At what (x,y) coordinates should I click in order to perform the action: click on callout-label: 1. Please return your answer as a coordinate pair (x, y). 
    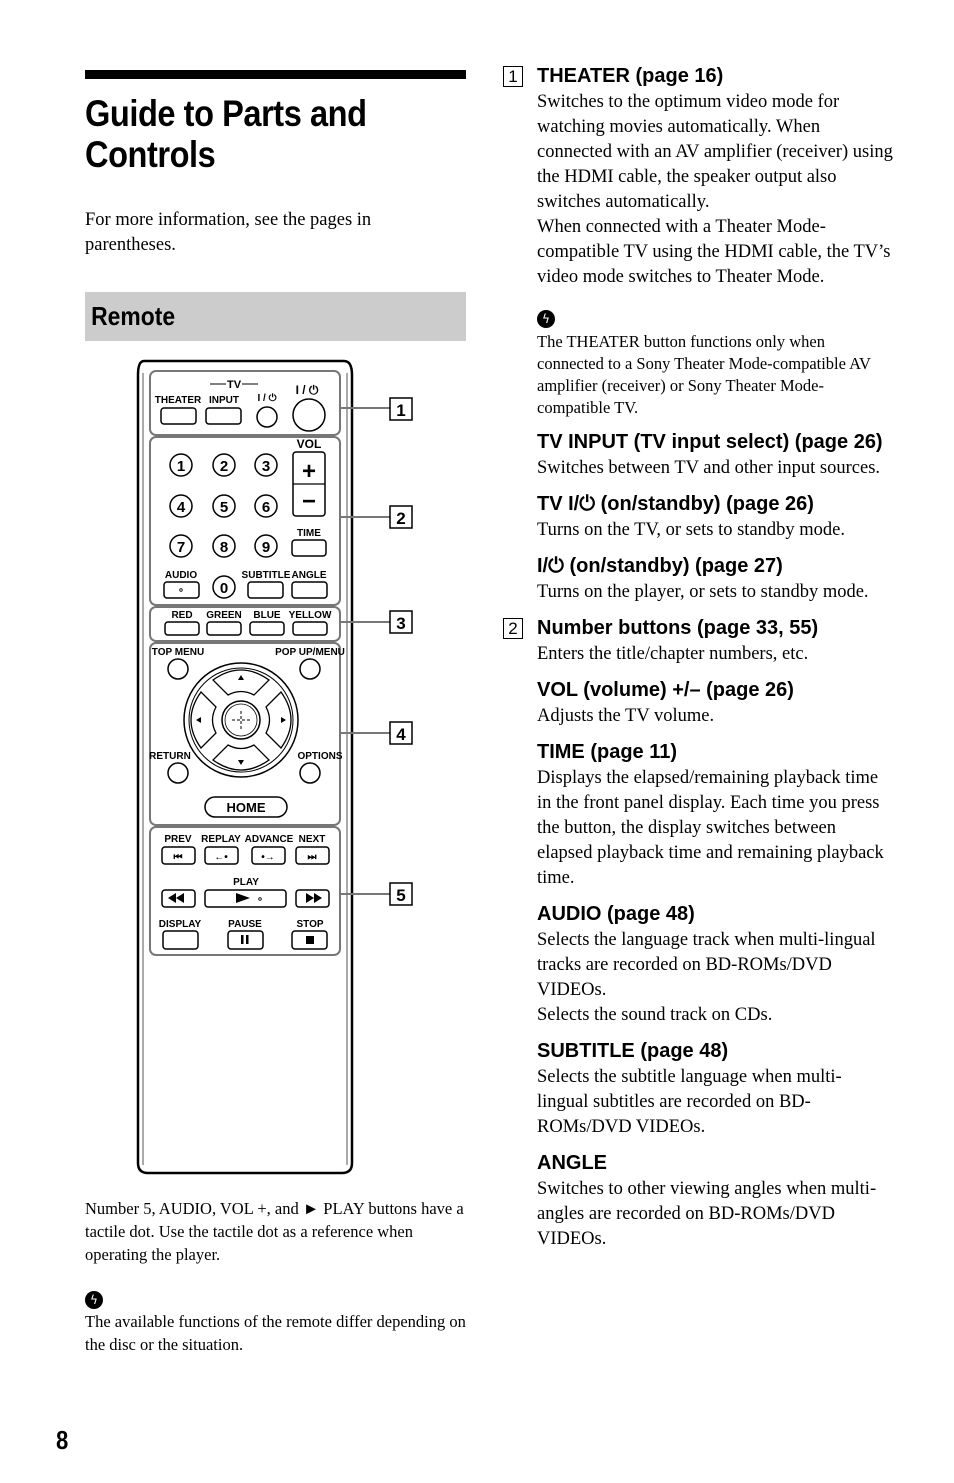
    Looking at the image, I should click on (400, 410).